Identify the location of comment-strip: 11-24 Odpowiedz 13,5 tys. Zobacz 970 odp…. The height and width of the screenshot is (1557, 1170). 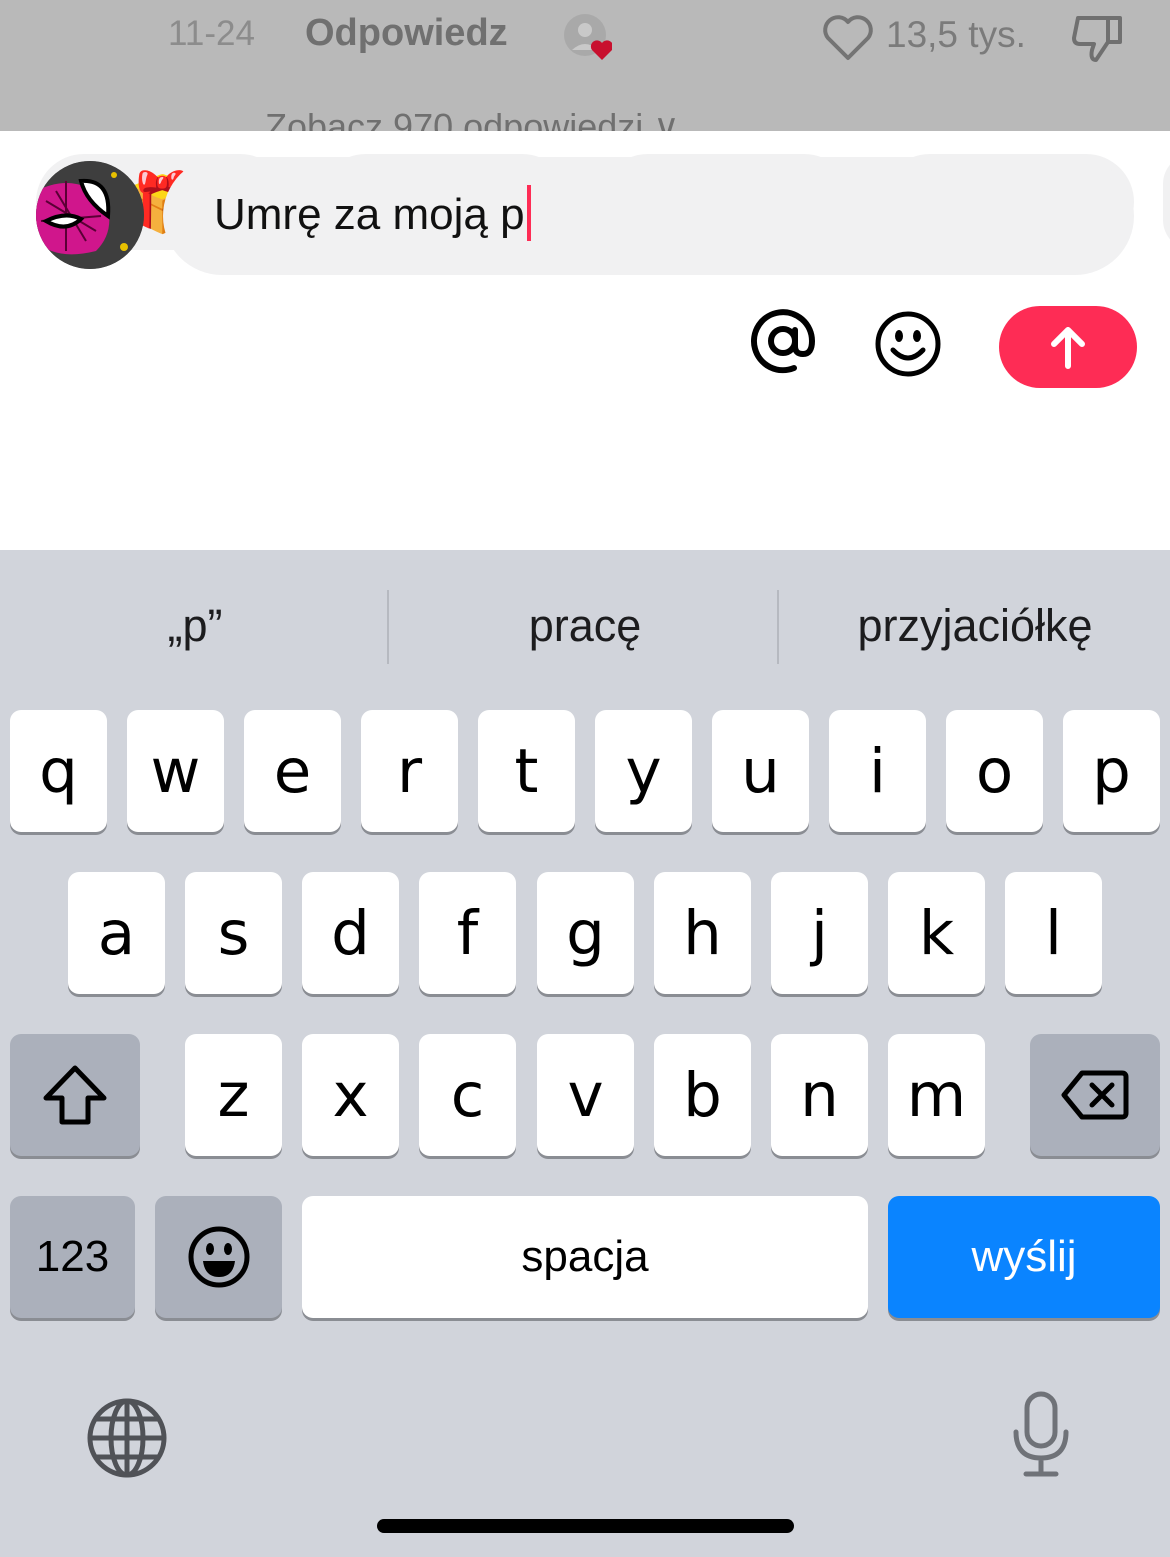
(585, 65).